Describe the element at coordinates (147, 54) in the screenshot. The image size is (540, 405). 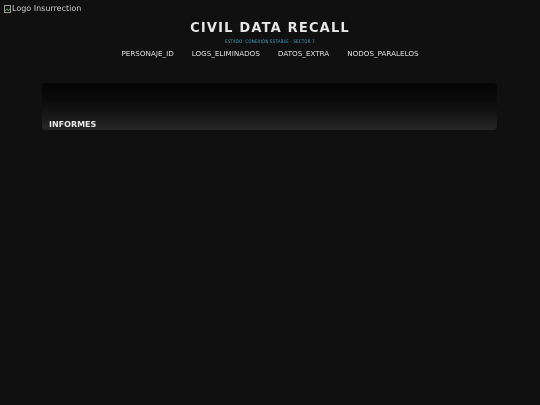
I see `nav-item-personaje-id: PERSONAJE_ID` at that location.